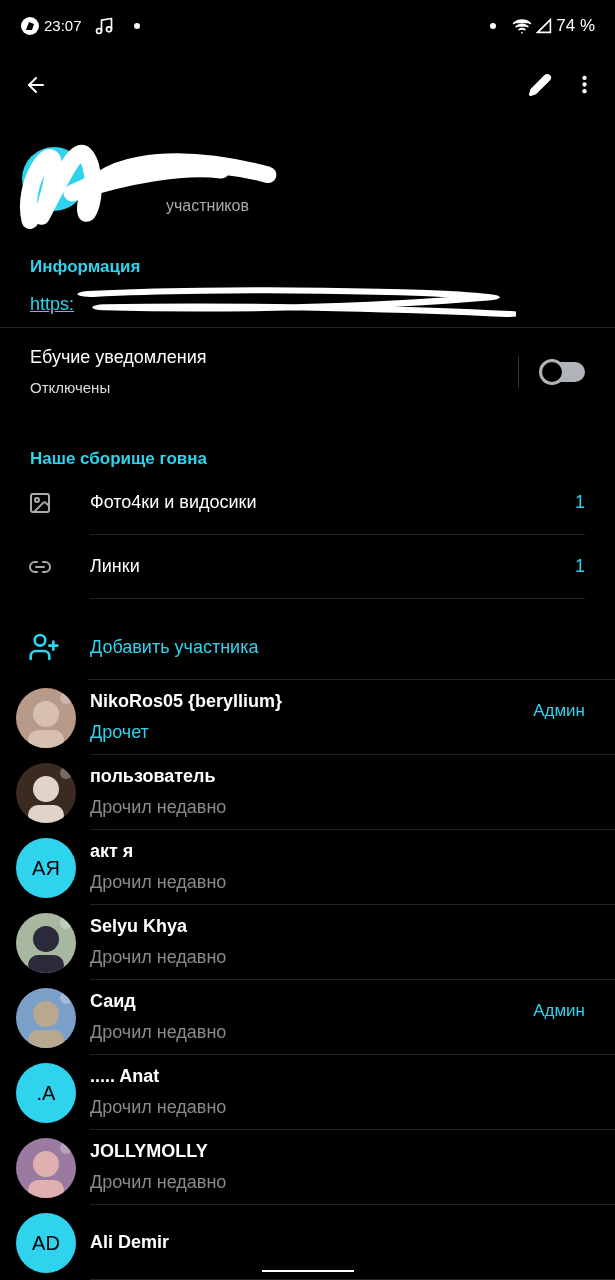 The height and width of the screenshot is (1280, 615). I want to click on member-row: Selyu Khya Дрочил недавно, so click(307, 942).